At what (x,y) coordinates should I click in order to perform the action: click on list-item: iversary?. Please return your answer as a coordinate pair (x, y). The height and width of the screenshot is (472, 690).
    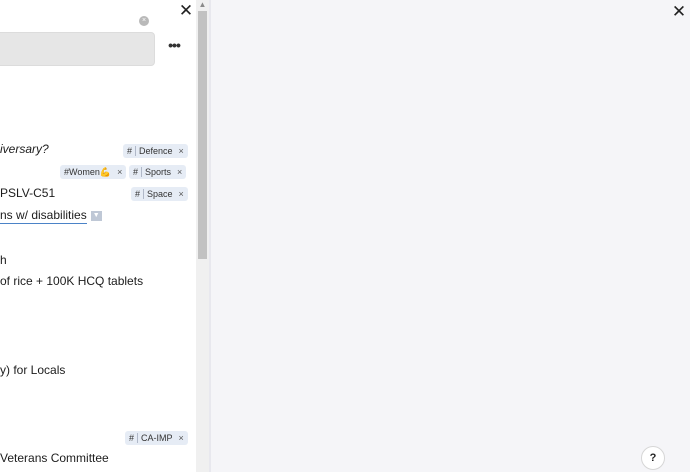
    Looking at the image, I should click on (24, 149).